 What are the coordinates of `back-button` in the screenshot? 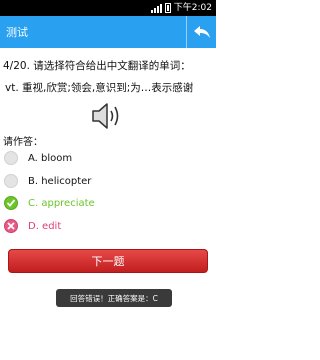 It's located at (201, 32).